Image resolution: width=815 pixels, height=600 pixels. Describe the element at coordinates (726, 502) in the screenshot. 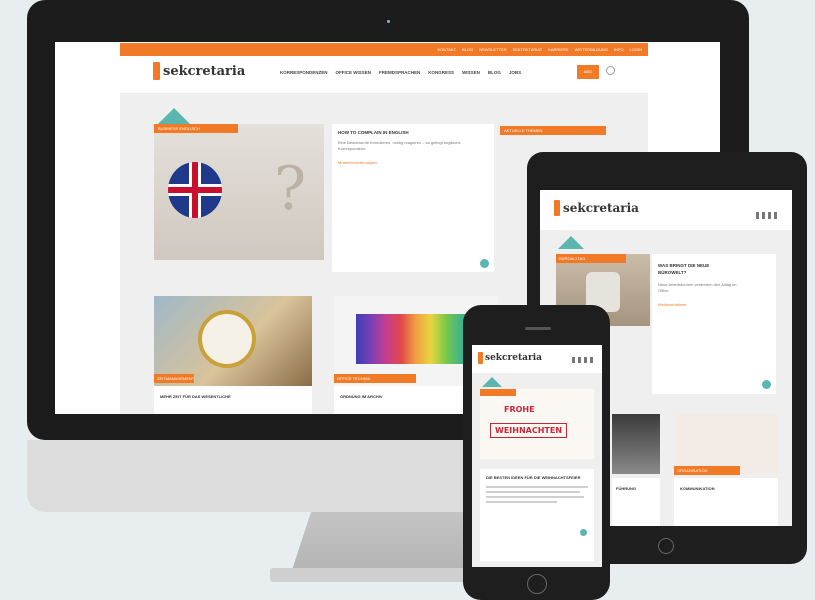

I see `tablet-card-caption: KOMMUNIKATION` at that location.